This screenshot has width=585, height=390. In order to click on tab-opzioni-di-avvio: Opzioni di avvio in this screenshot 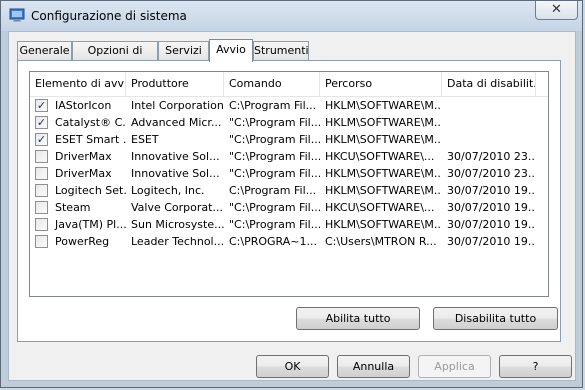, I will do `click(115, 58)`.